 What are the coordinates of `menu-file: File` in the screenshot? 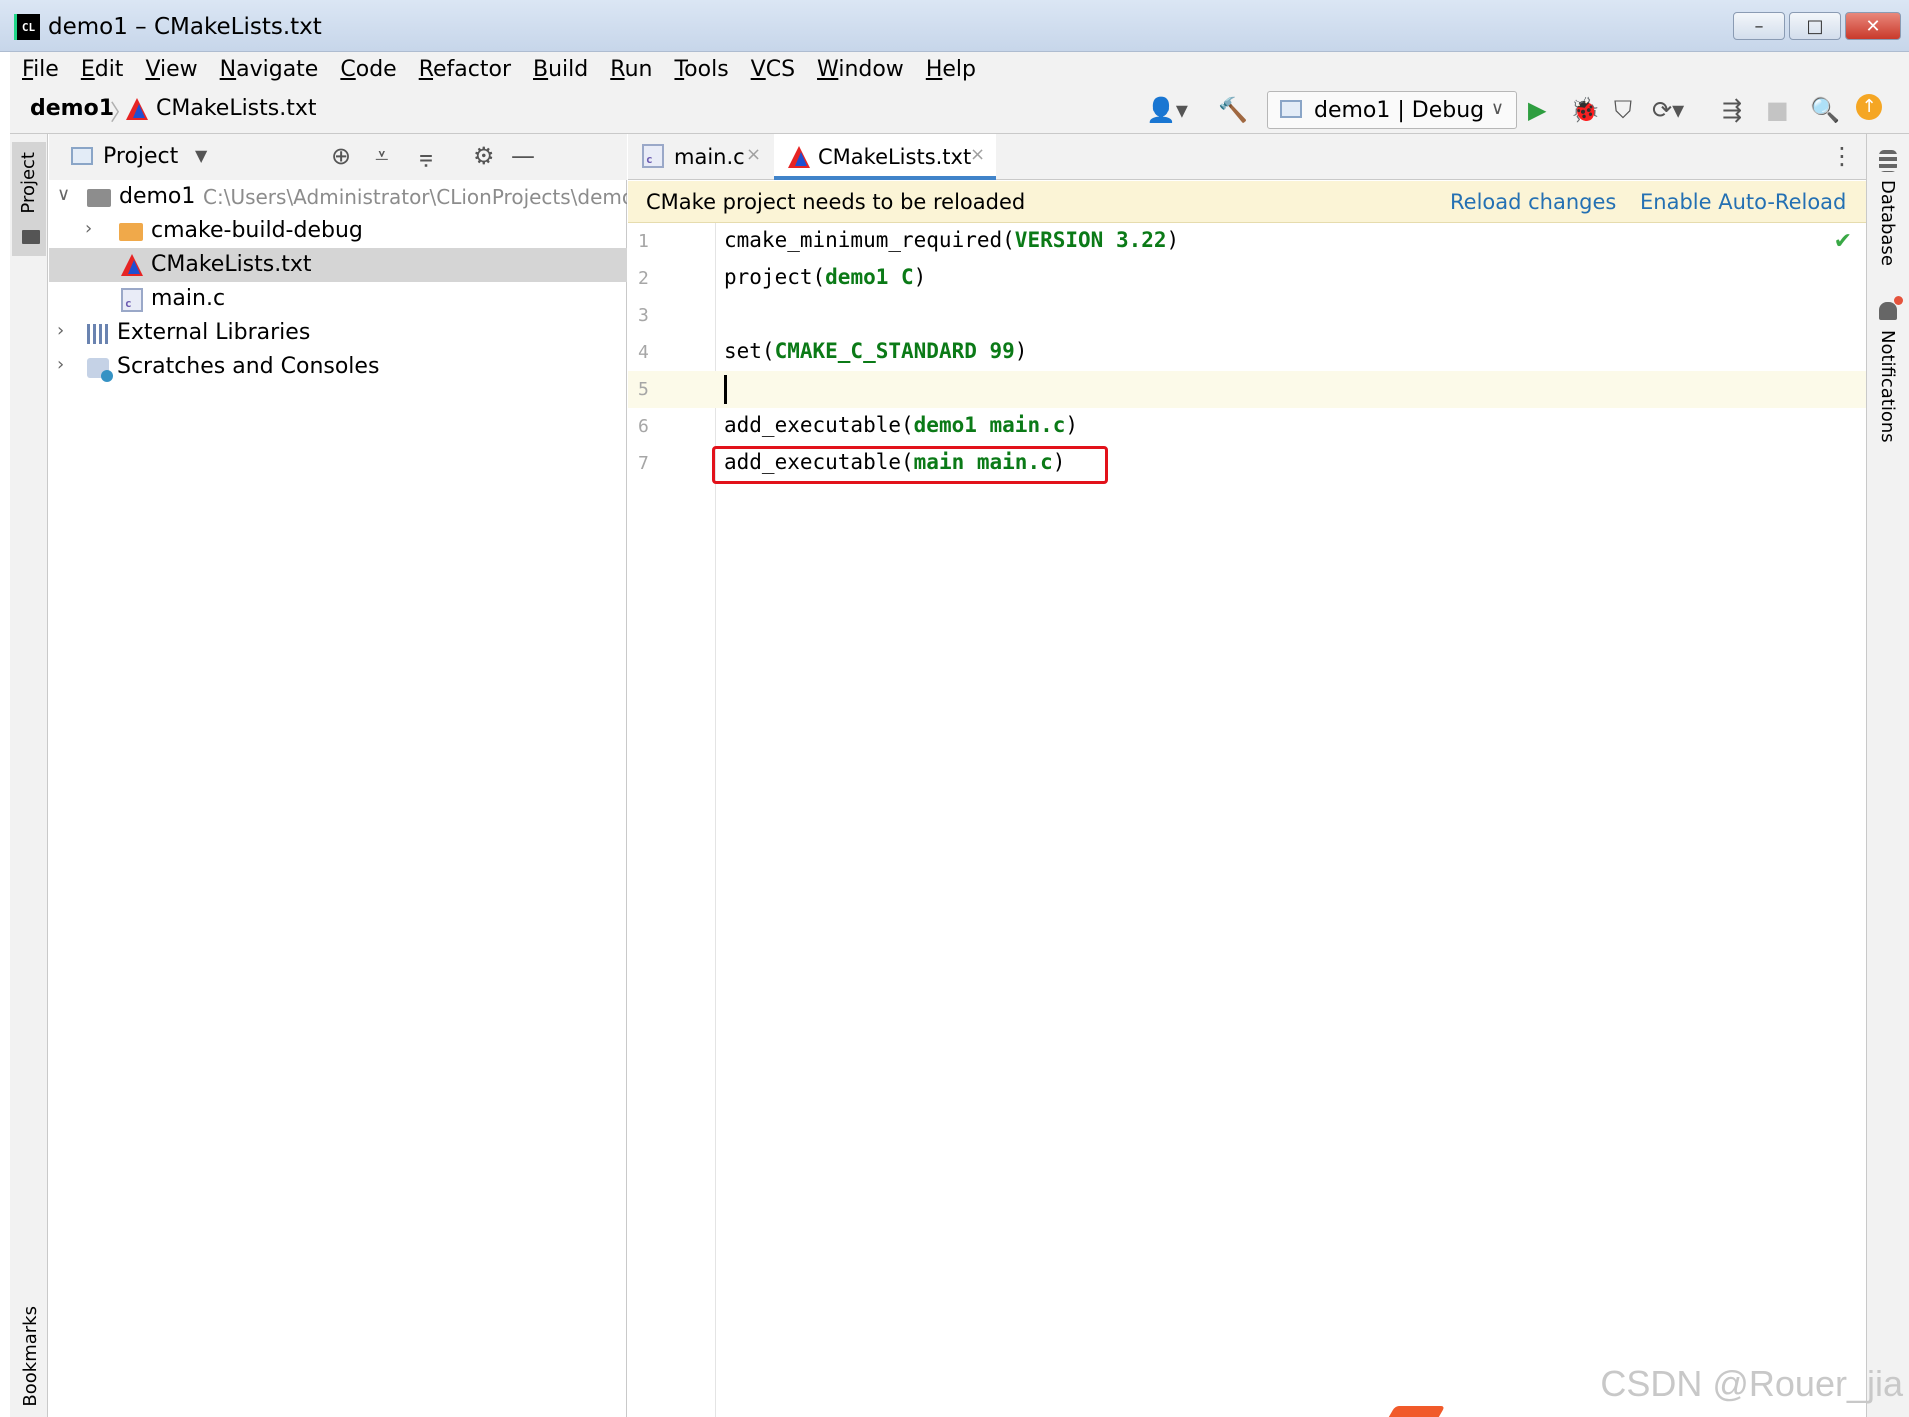 It's located at (40, 69).